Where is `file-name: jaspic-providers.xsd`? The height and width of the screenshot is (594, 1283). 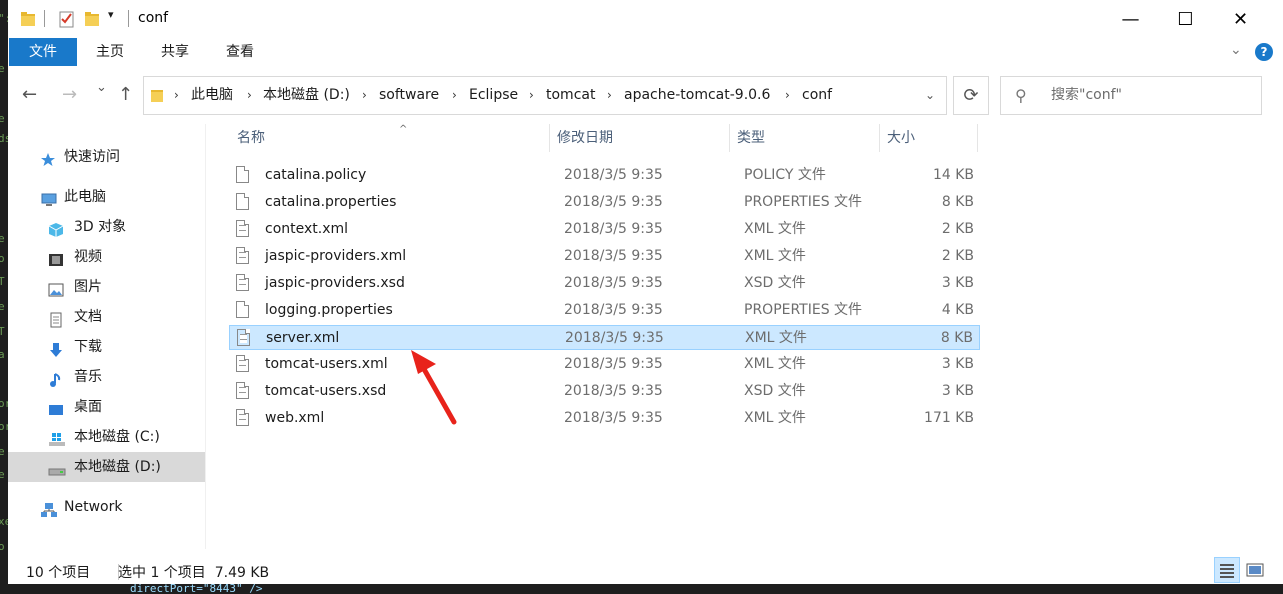
file-name: jaspic-providers.xsd is located at coordinates (335, 283).